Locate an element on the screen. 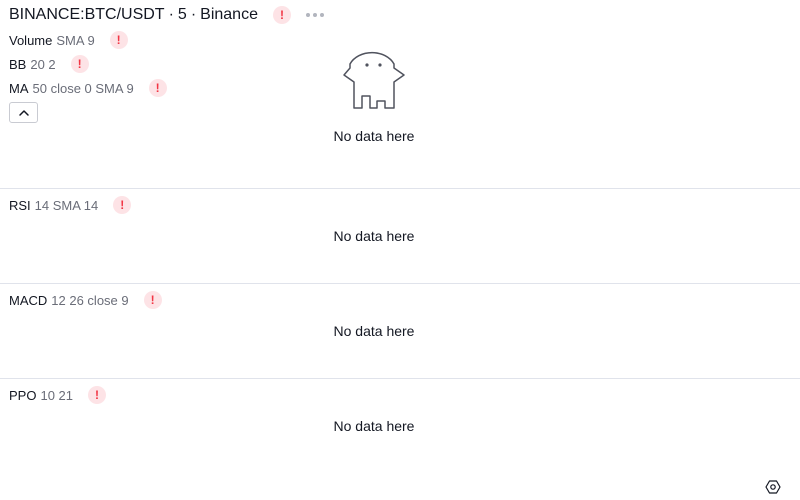 This screenshot has width=800, height=500. indicator-legend-ma: MA 50 close 0 SMA 9 ! is located at coordinates (88, 88).